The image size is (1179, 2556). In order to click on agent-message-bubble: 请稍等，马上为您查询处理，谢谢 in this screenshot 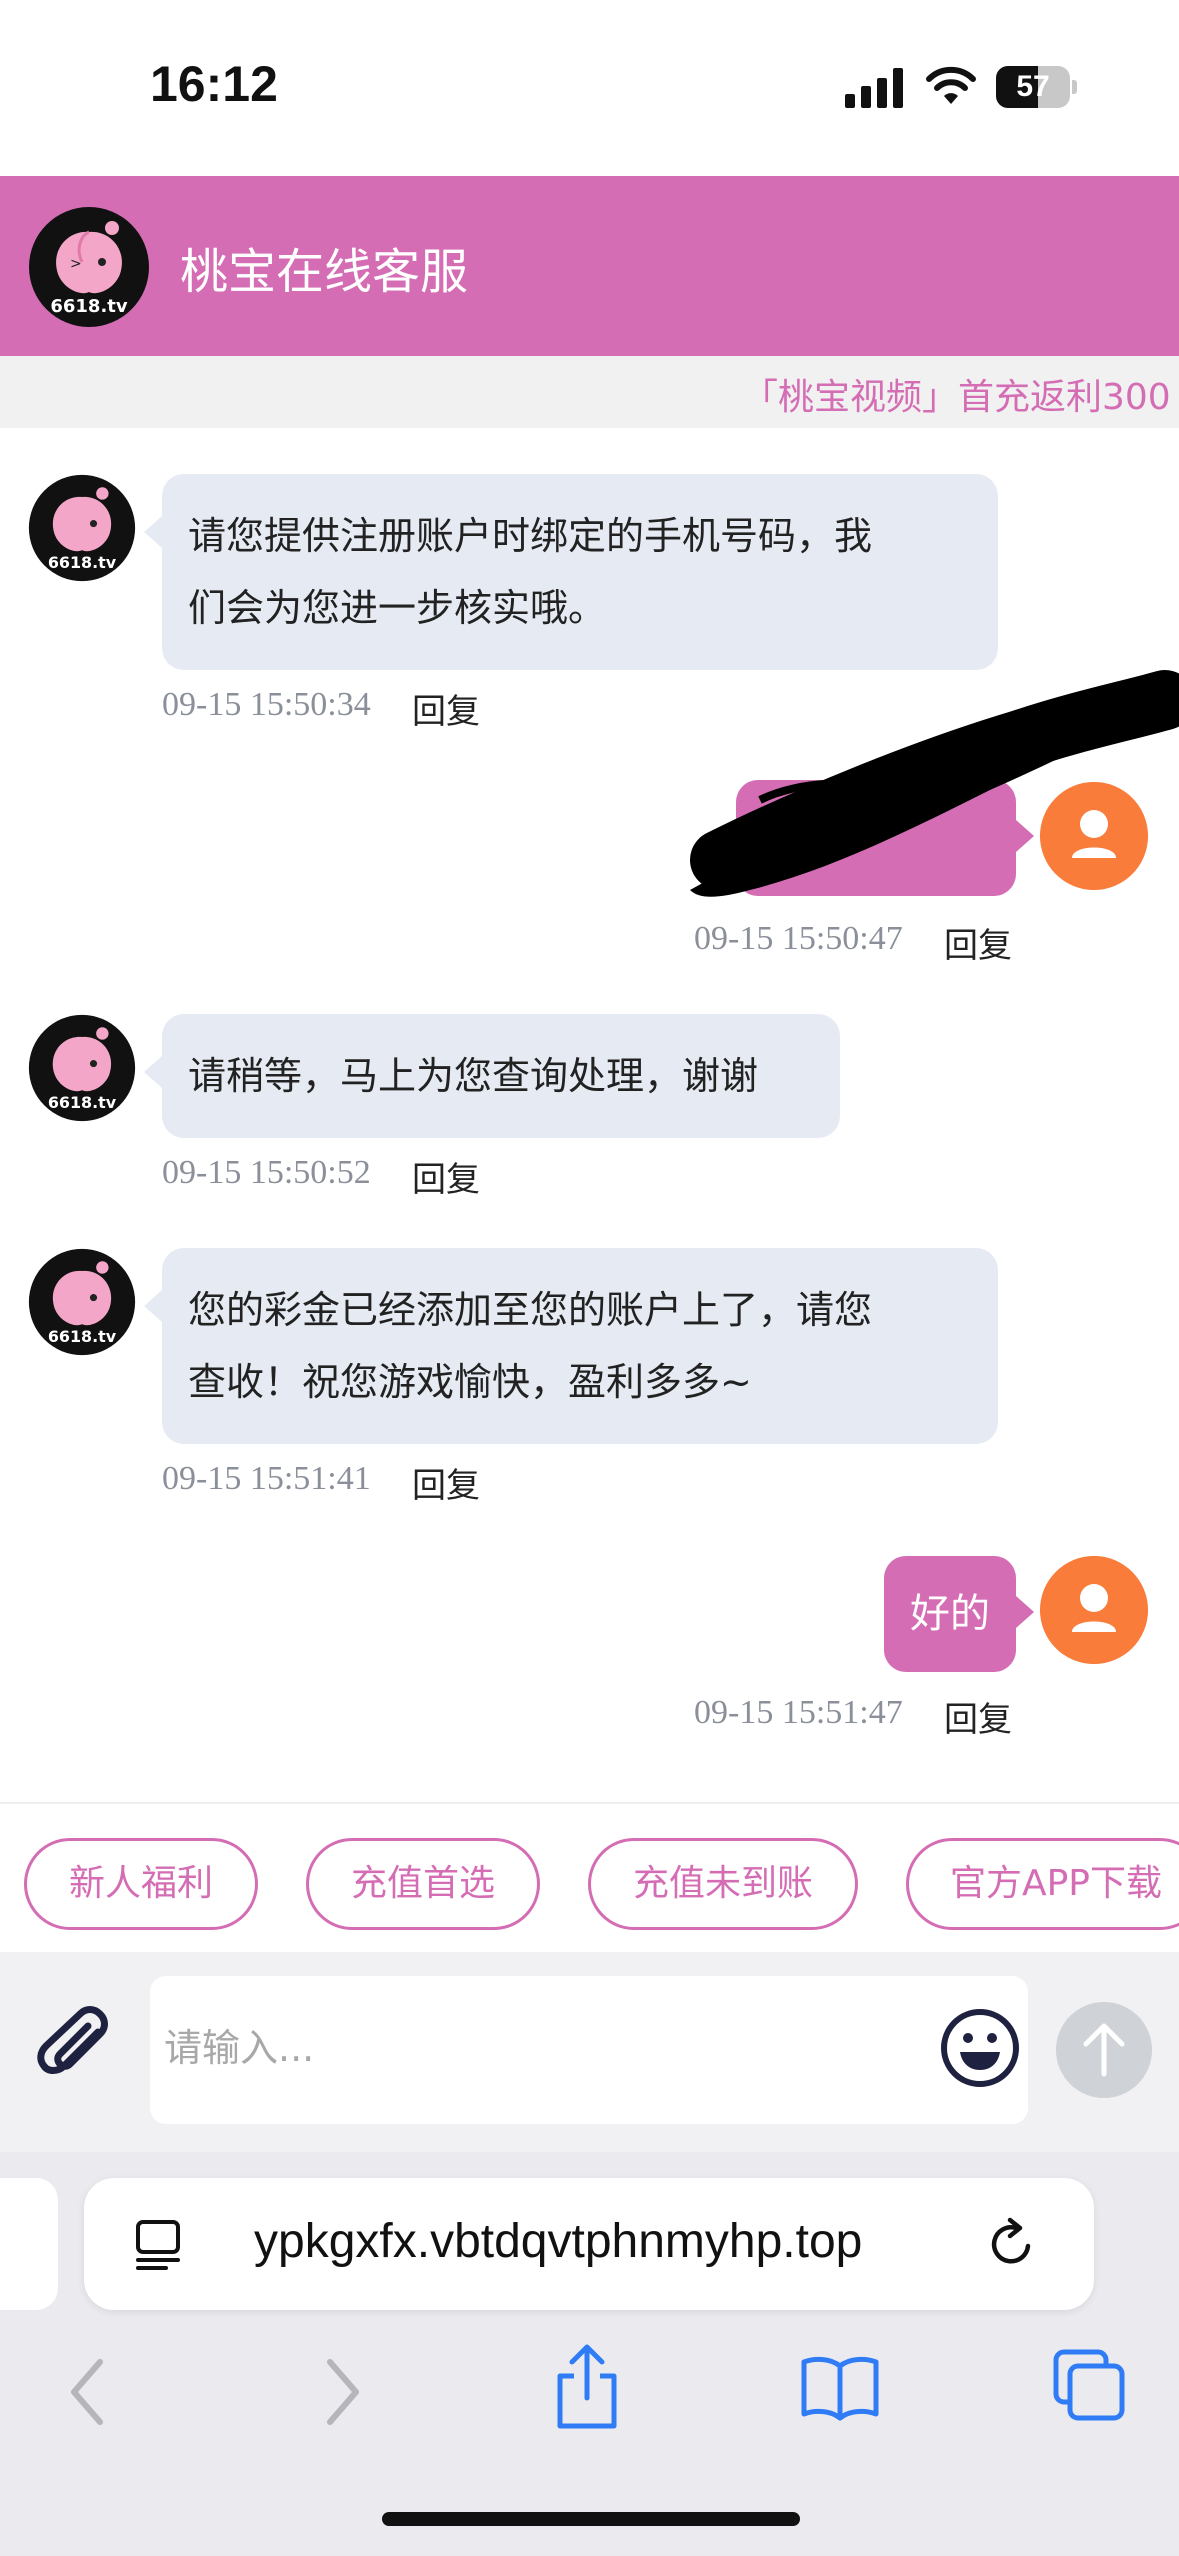, I will do `click(492, 1076)`.